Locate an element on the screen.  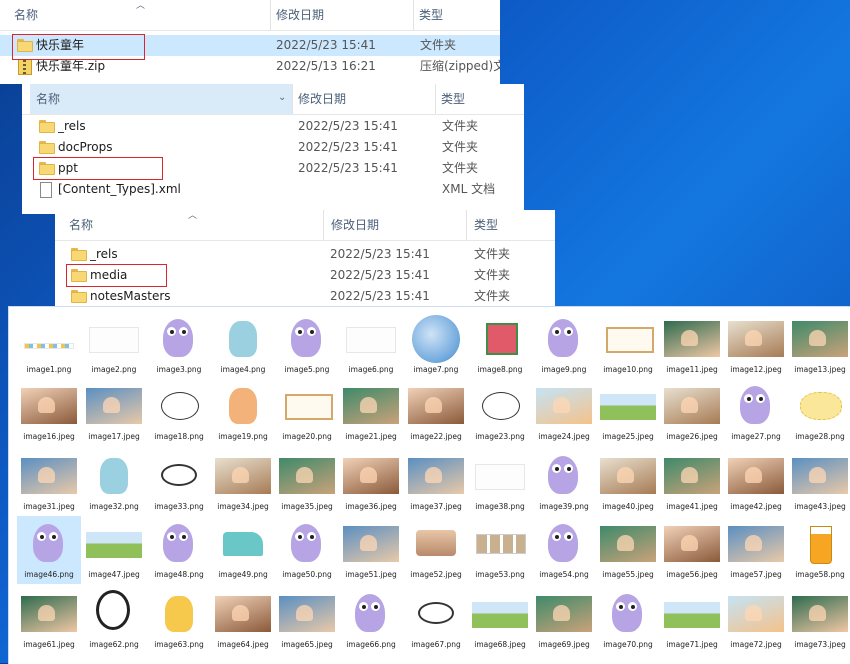
image-thumbnail-tile: image69.jpeg is located at coordinates (564, 620).